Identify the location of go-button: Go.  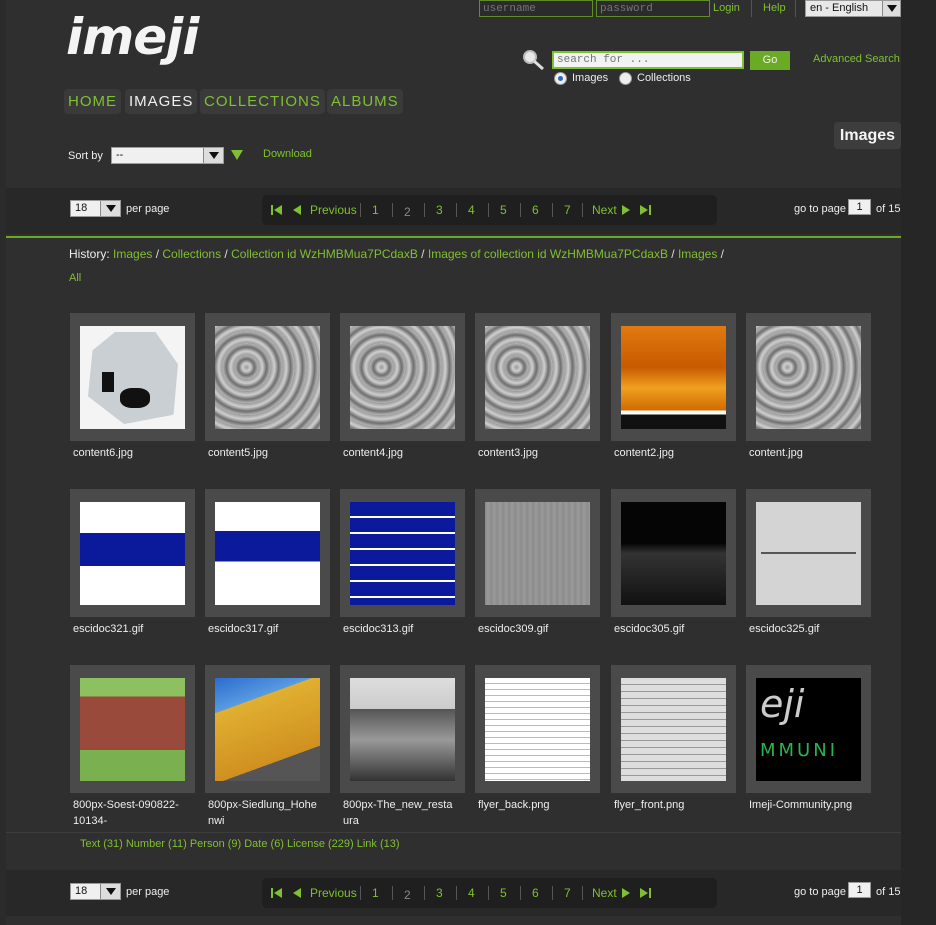
(770, 60).